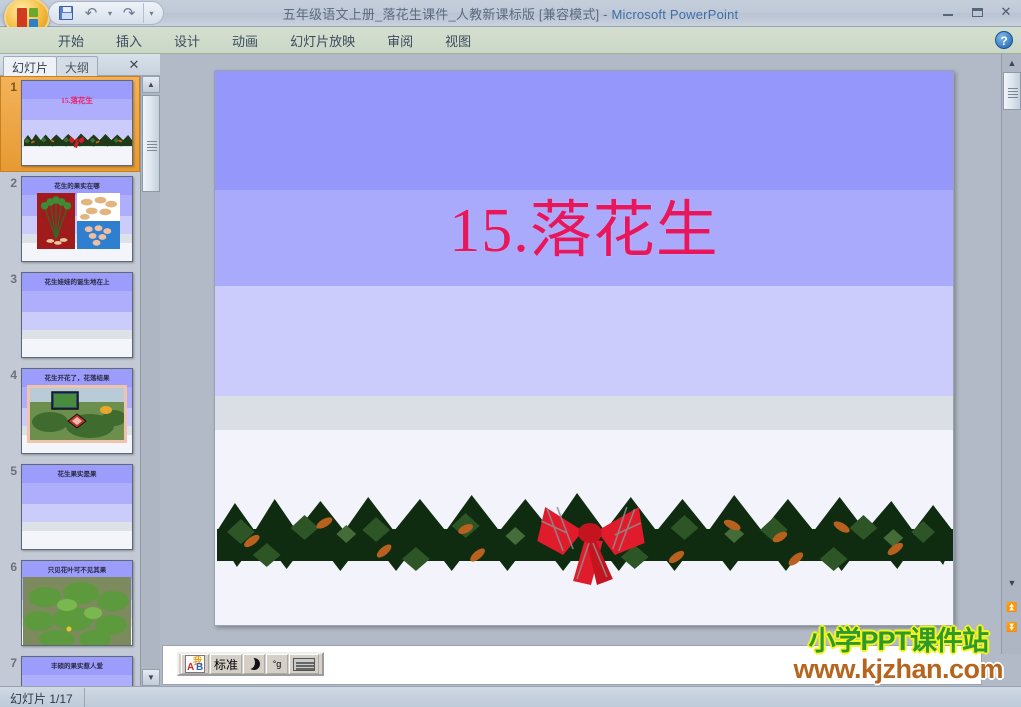 The width and height of the screenshot is (1021, 707). I want to click on pine-garland-decoration-icon, so click(585, 539).